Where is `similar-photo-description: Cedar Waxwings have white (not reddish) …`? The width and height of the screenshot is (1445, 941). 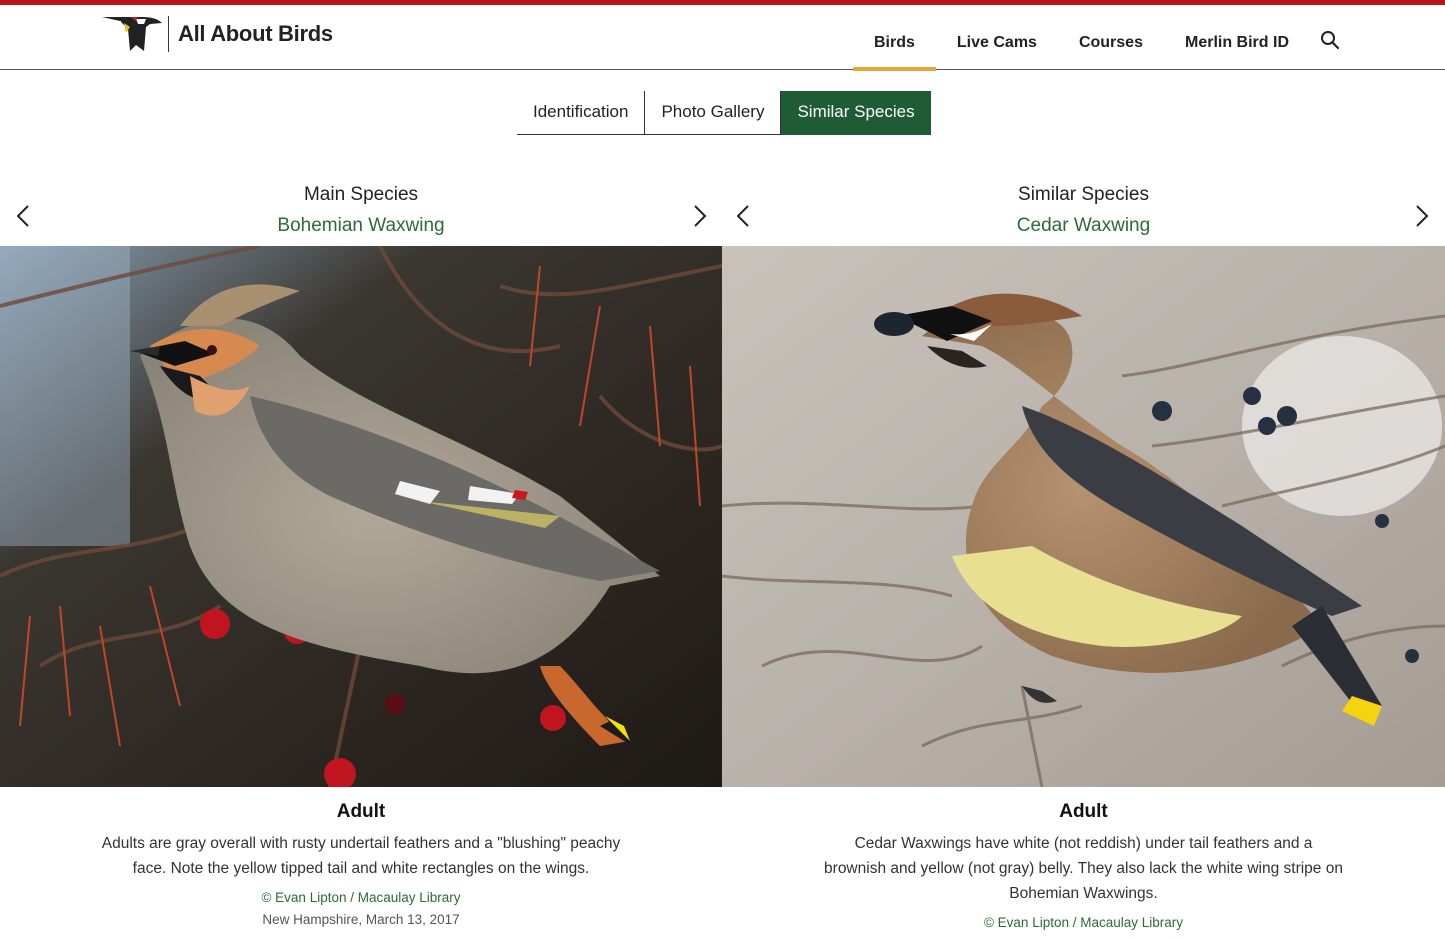 similar-photo-description: Cedar Waxwings have white (not reddish) … is located at coordinates (1083, 868).